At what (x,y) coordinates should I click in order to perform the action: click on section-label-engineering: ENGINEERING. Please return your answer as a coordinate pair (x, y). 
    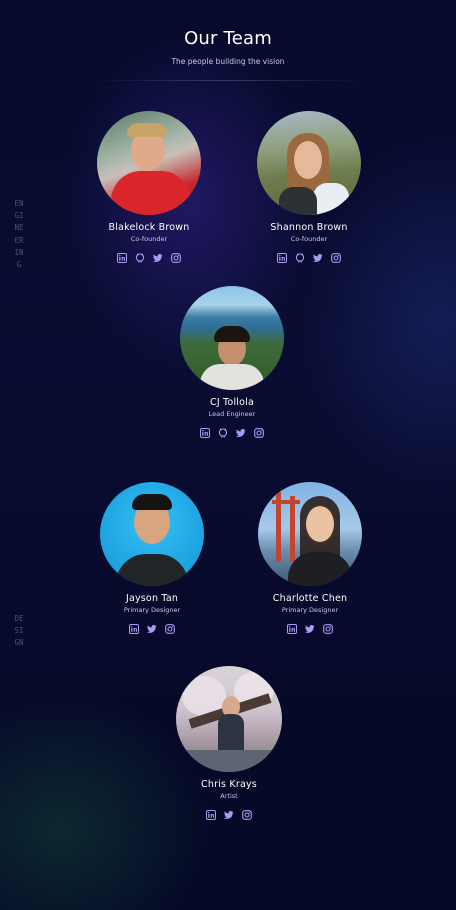
    Looking at the image, I should click on (19, 234).